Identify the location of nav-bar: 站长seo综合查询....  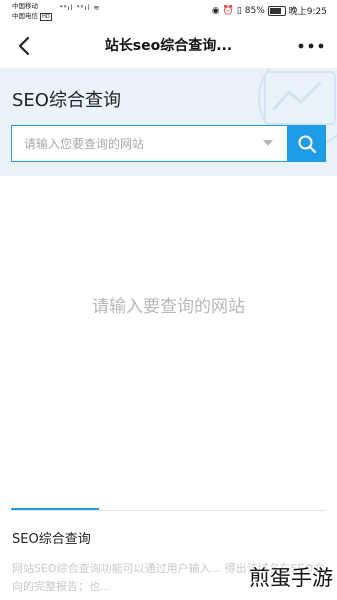
(168, 46).